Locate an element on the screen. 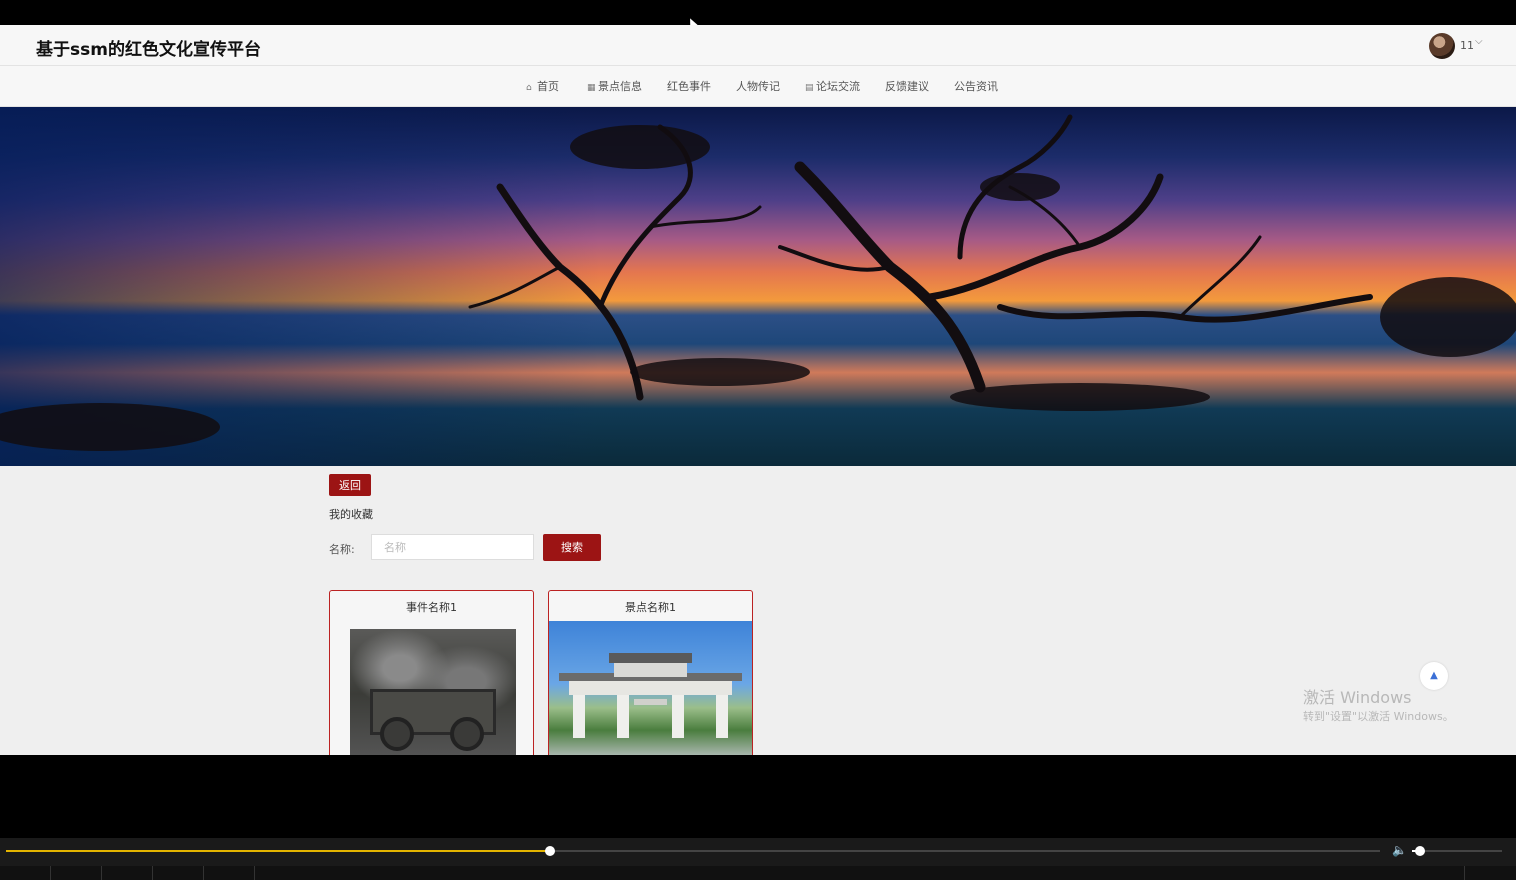 This screenshot has width=1516, height=880. favorite-card: 景点名称1 is located at coordinates (650, 672).